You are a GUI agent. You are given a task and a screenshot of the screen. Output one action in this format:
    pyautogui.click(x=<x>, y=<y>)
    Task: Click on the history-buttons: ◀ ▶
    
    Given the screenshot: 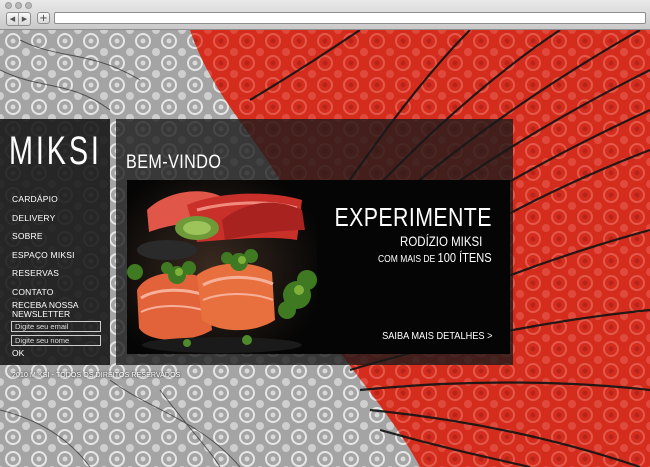 What is the action you would take?
    pyautogui.click(x=18, y=19)
    